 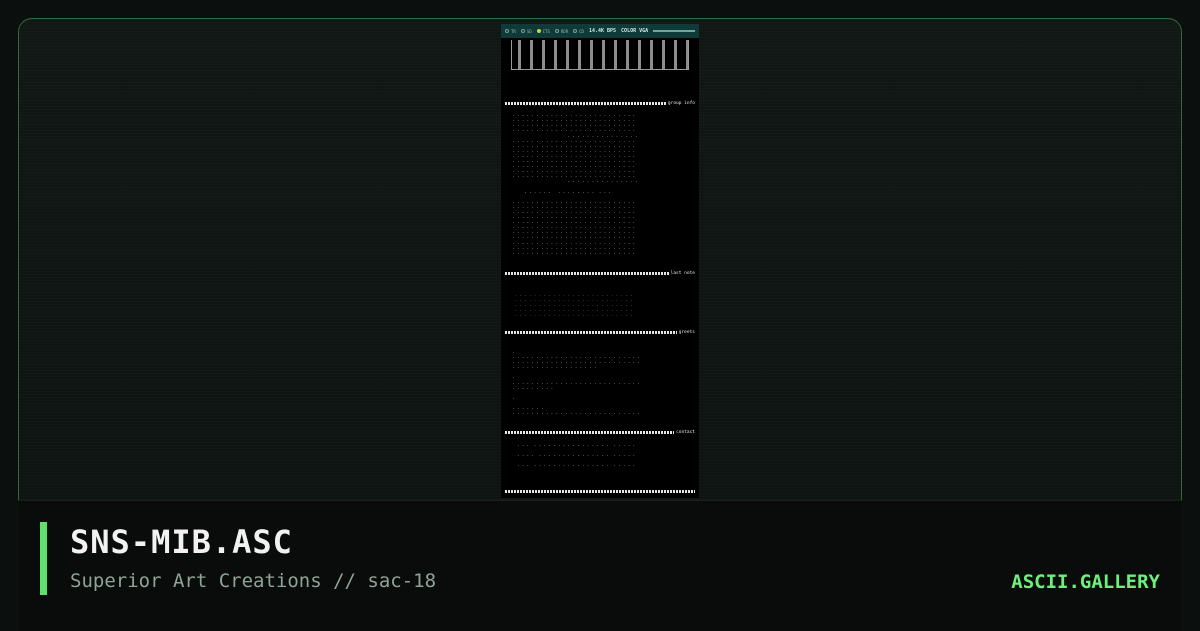 What do you see at coordinates (1085, 582) in the screenshot?
I see `site-brand-link: ASCII.GALLERY` at bounding box center [1085, 582].